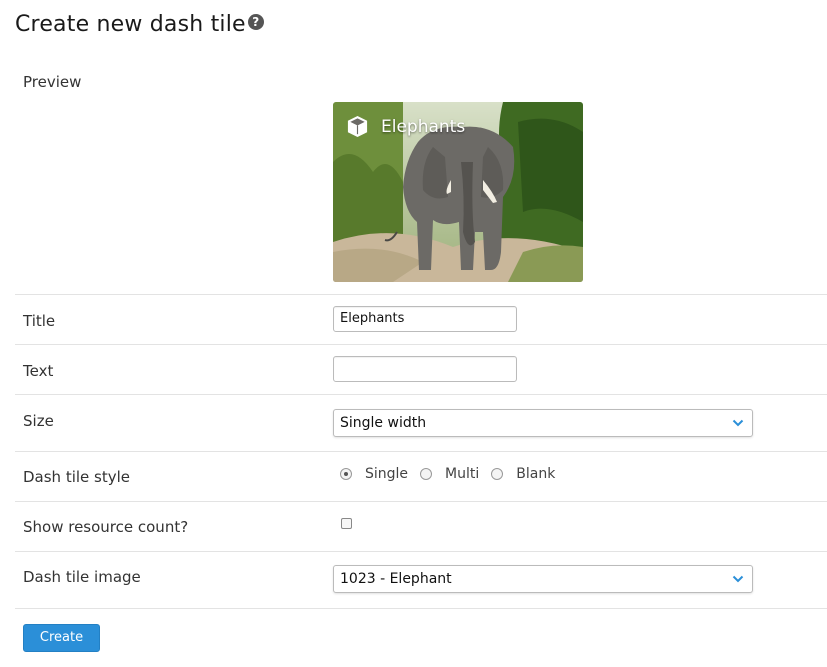  What do you see at coordinates (396, 579) in the screenshot?
I see `image-select-value: 1023 - Elephant` at bounding box center [396, 579].